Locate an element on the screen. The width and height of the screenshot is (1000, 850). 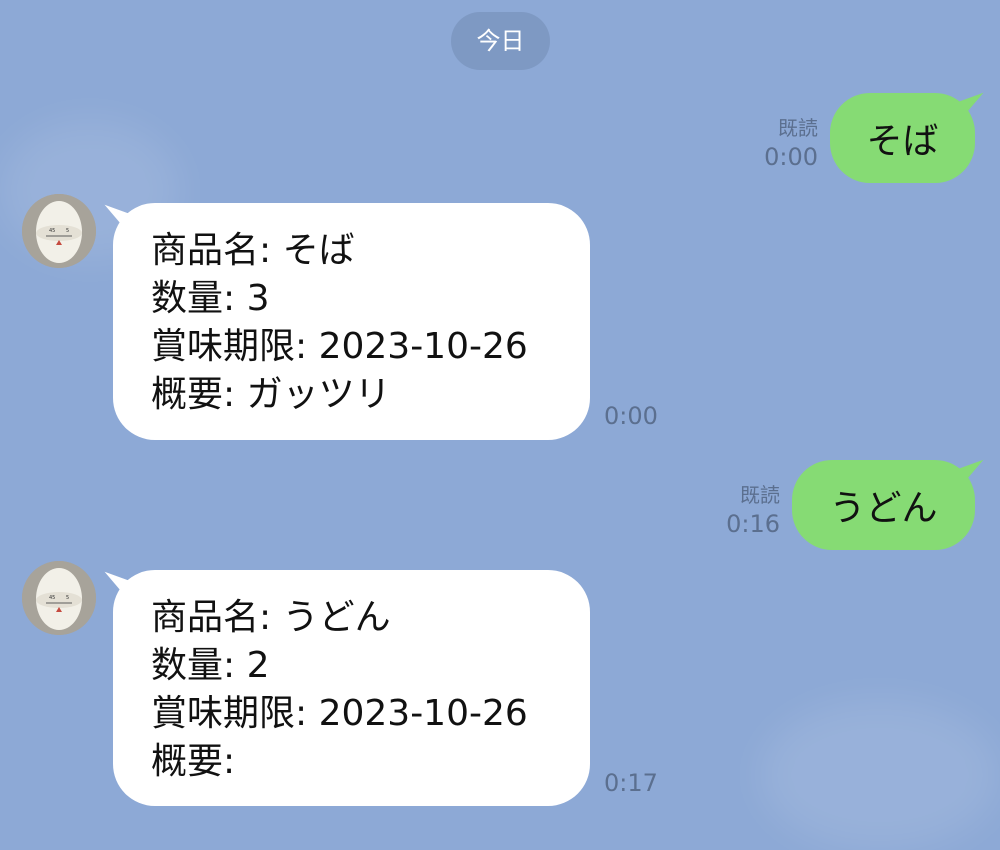
product-name-line: 商品名: そば is located at coordinates (253, 250).